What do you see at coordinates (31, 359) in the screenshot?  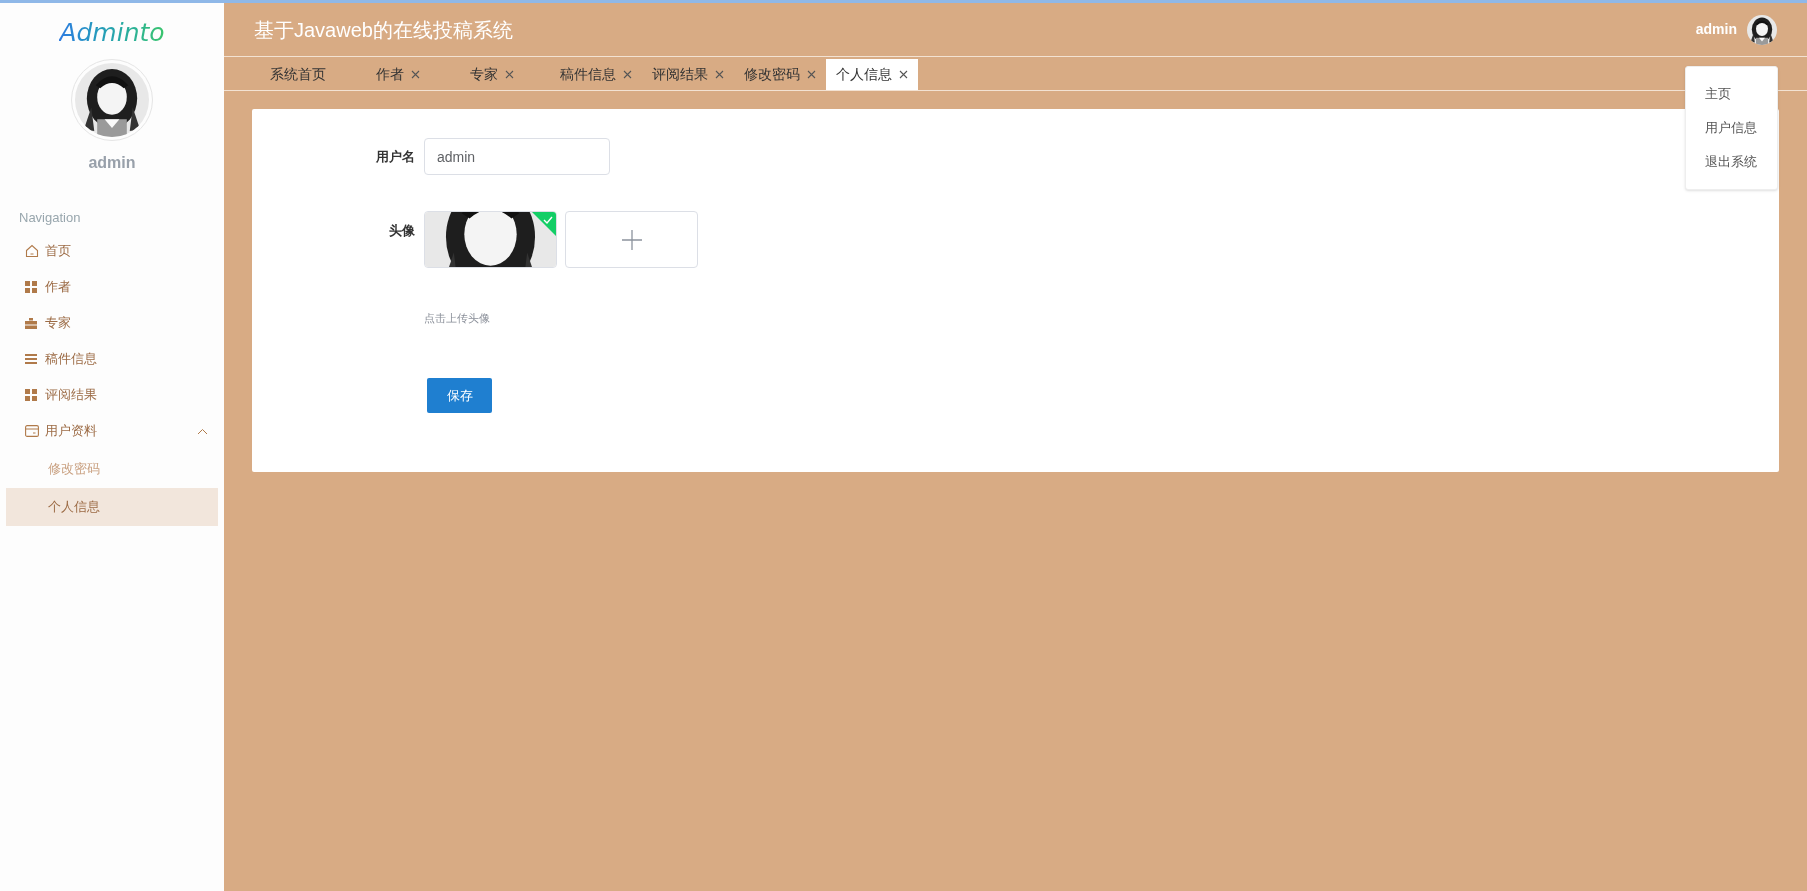 I see `list-icon` at bounding box center [31, 359].